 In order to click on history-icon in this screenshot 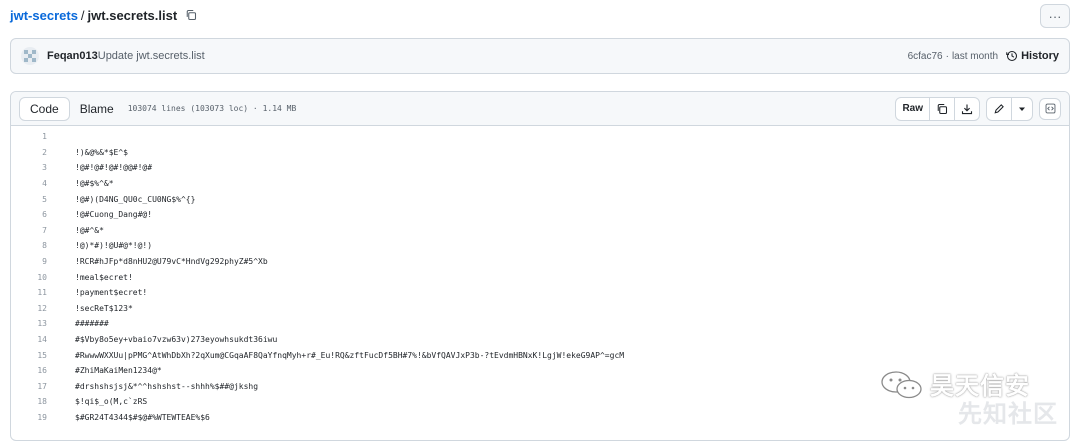, I will do `click(1012, 56)`.